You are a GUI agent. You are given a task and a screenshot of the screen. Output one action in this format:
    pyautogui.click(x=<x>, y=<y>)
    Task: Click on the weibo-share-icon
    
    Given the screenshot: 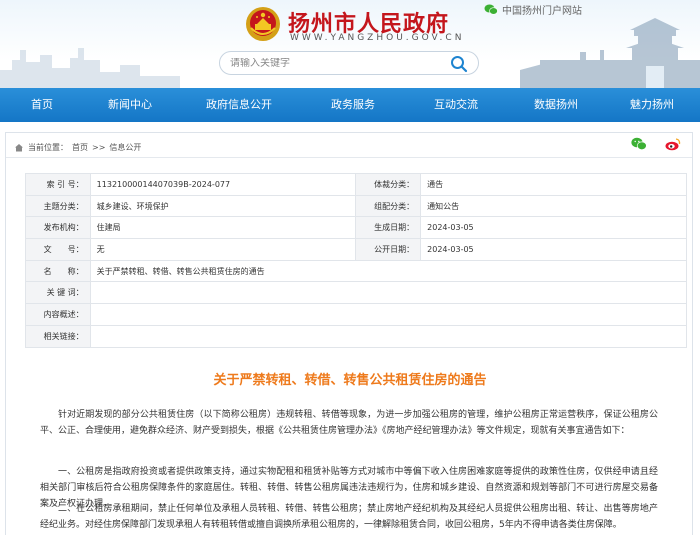 What is the action you would take?
    pyautogui.click(x=673, y=144)
    